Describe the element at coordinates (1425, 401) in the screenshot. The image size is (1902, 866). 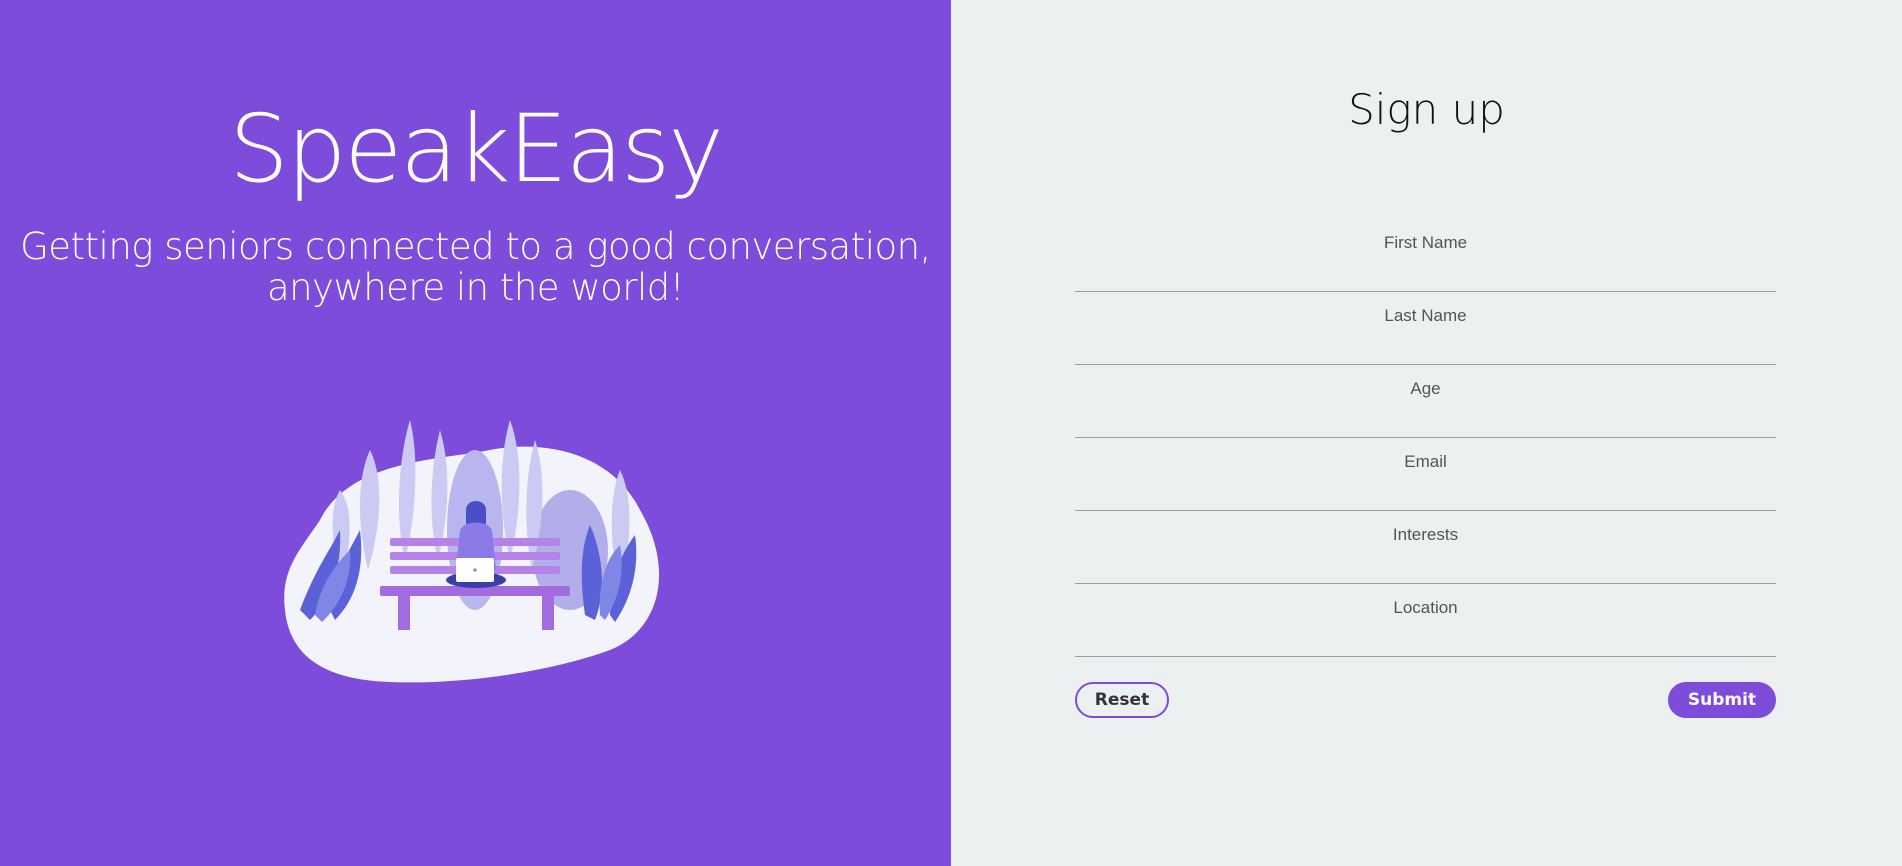
I see `age-field` at that location.